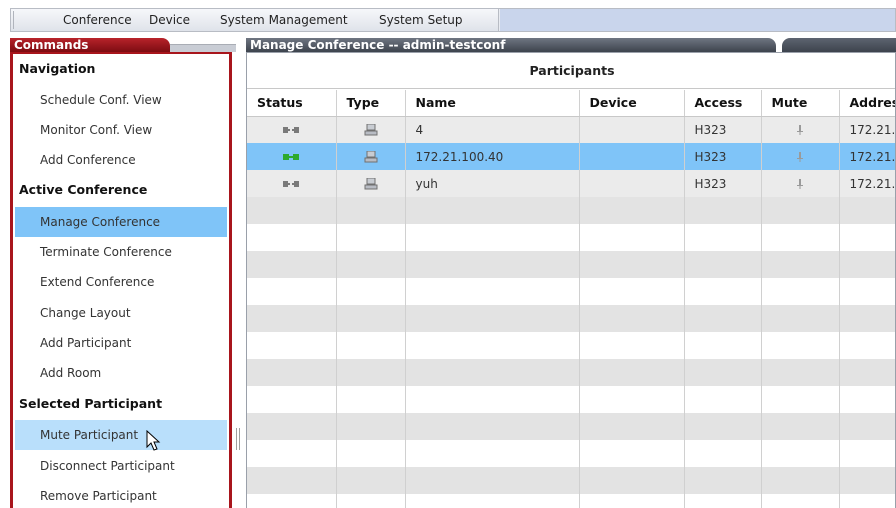 This screenshot has width=896, height=508. I want to click on nav-schedule-conf-view: Schedule Conf. View, so click(121, 100).